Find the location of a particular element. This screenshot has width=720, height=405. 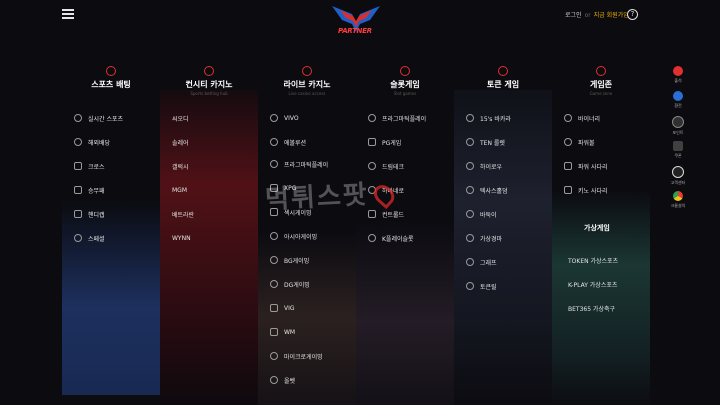

menu-item: 토큰릴 is located at coordinates (481, 286).